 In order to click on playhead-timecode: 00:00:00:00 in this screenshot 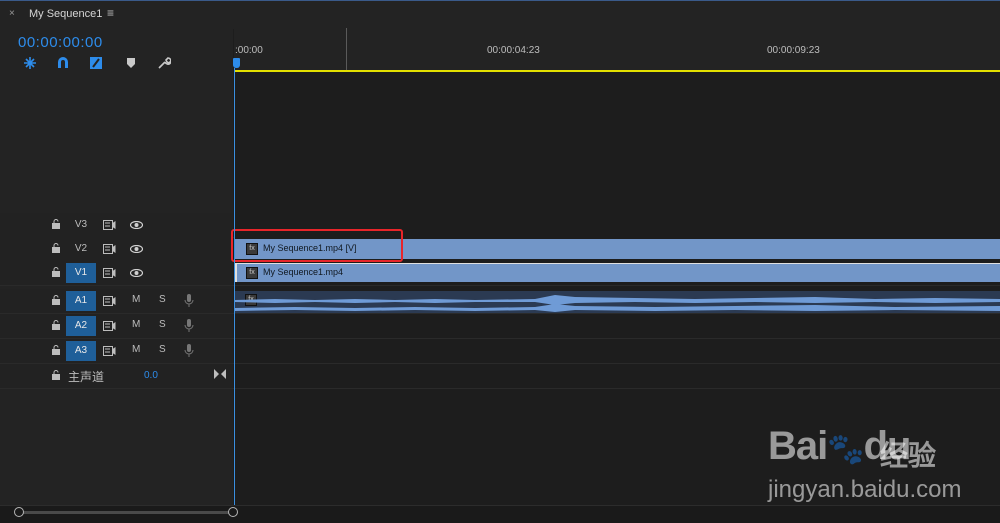, I will do `click(60, 42)`.